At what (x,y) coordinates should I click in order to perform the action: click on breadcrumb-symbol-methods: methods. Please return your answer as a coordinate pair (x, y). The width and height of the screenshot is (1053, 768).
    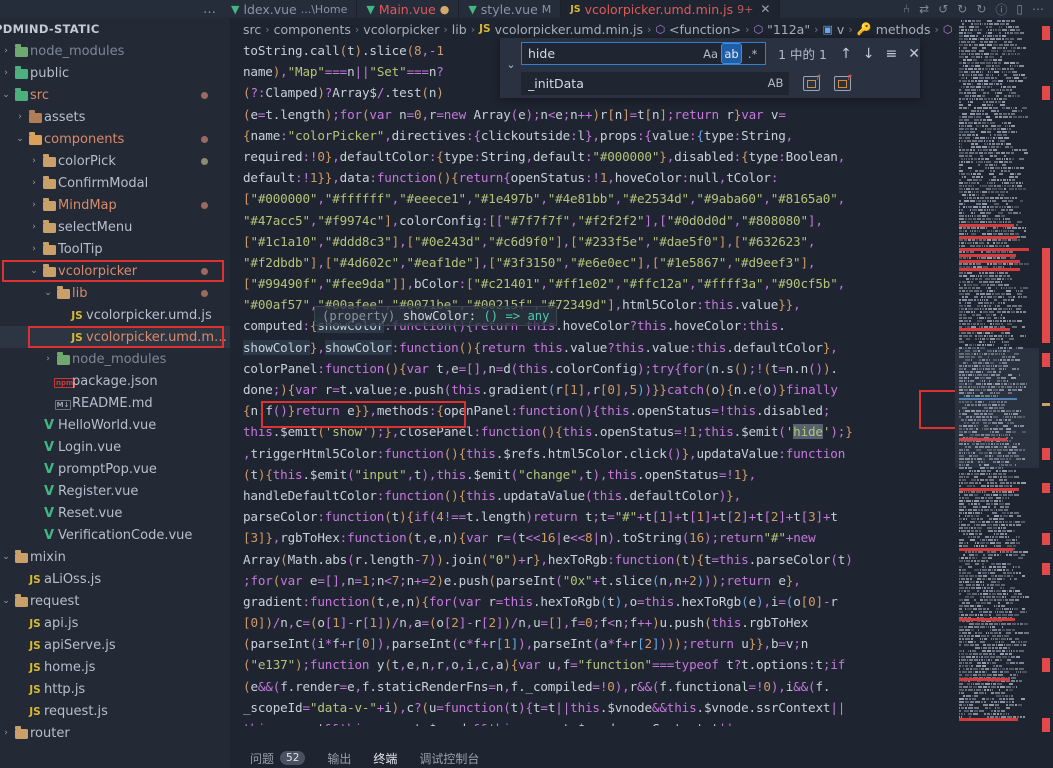
    Looking at the image, I should click on (903, 29).